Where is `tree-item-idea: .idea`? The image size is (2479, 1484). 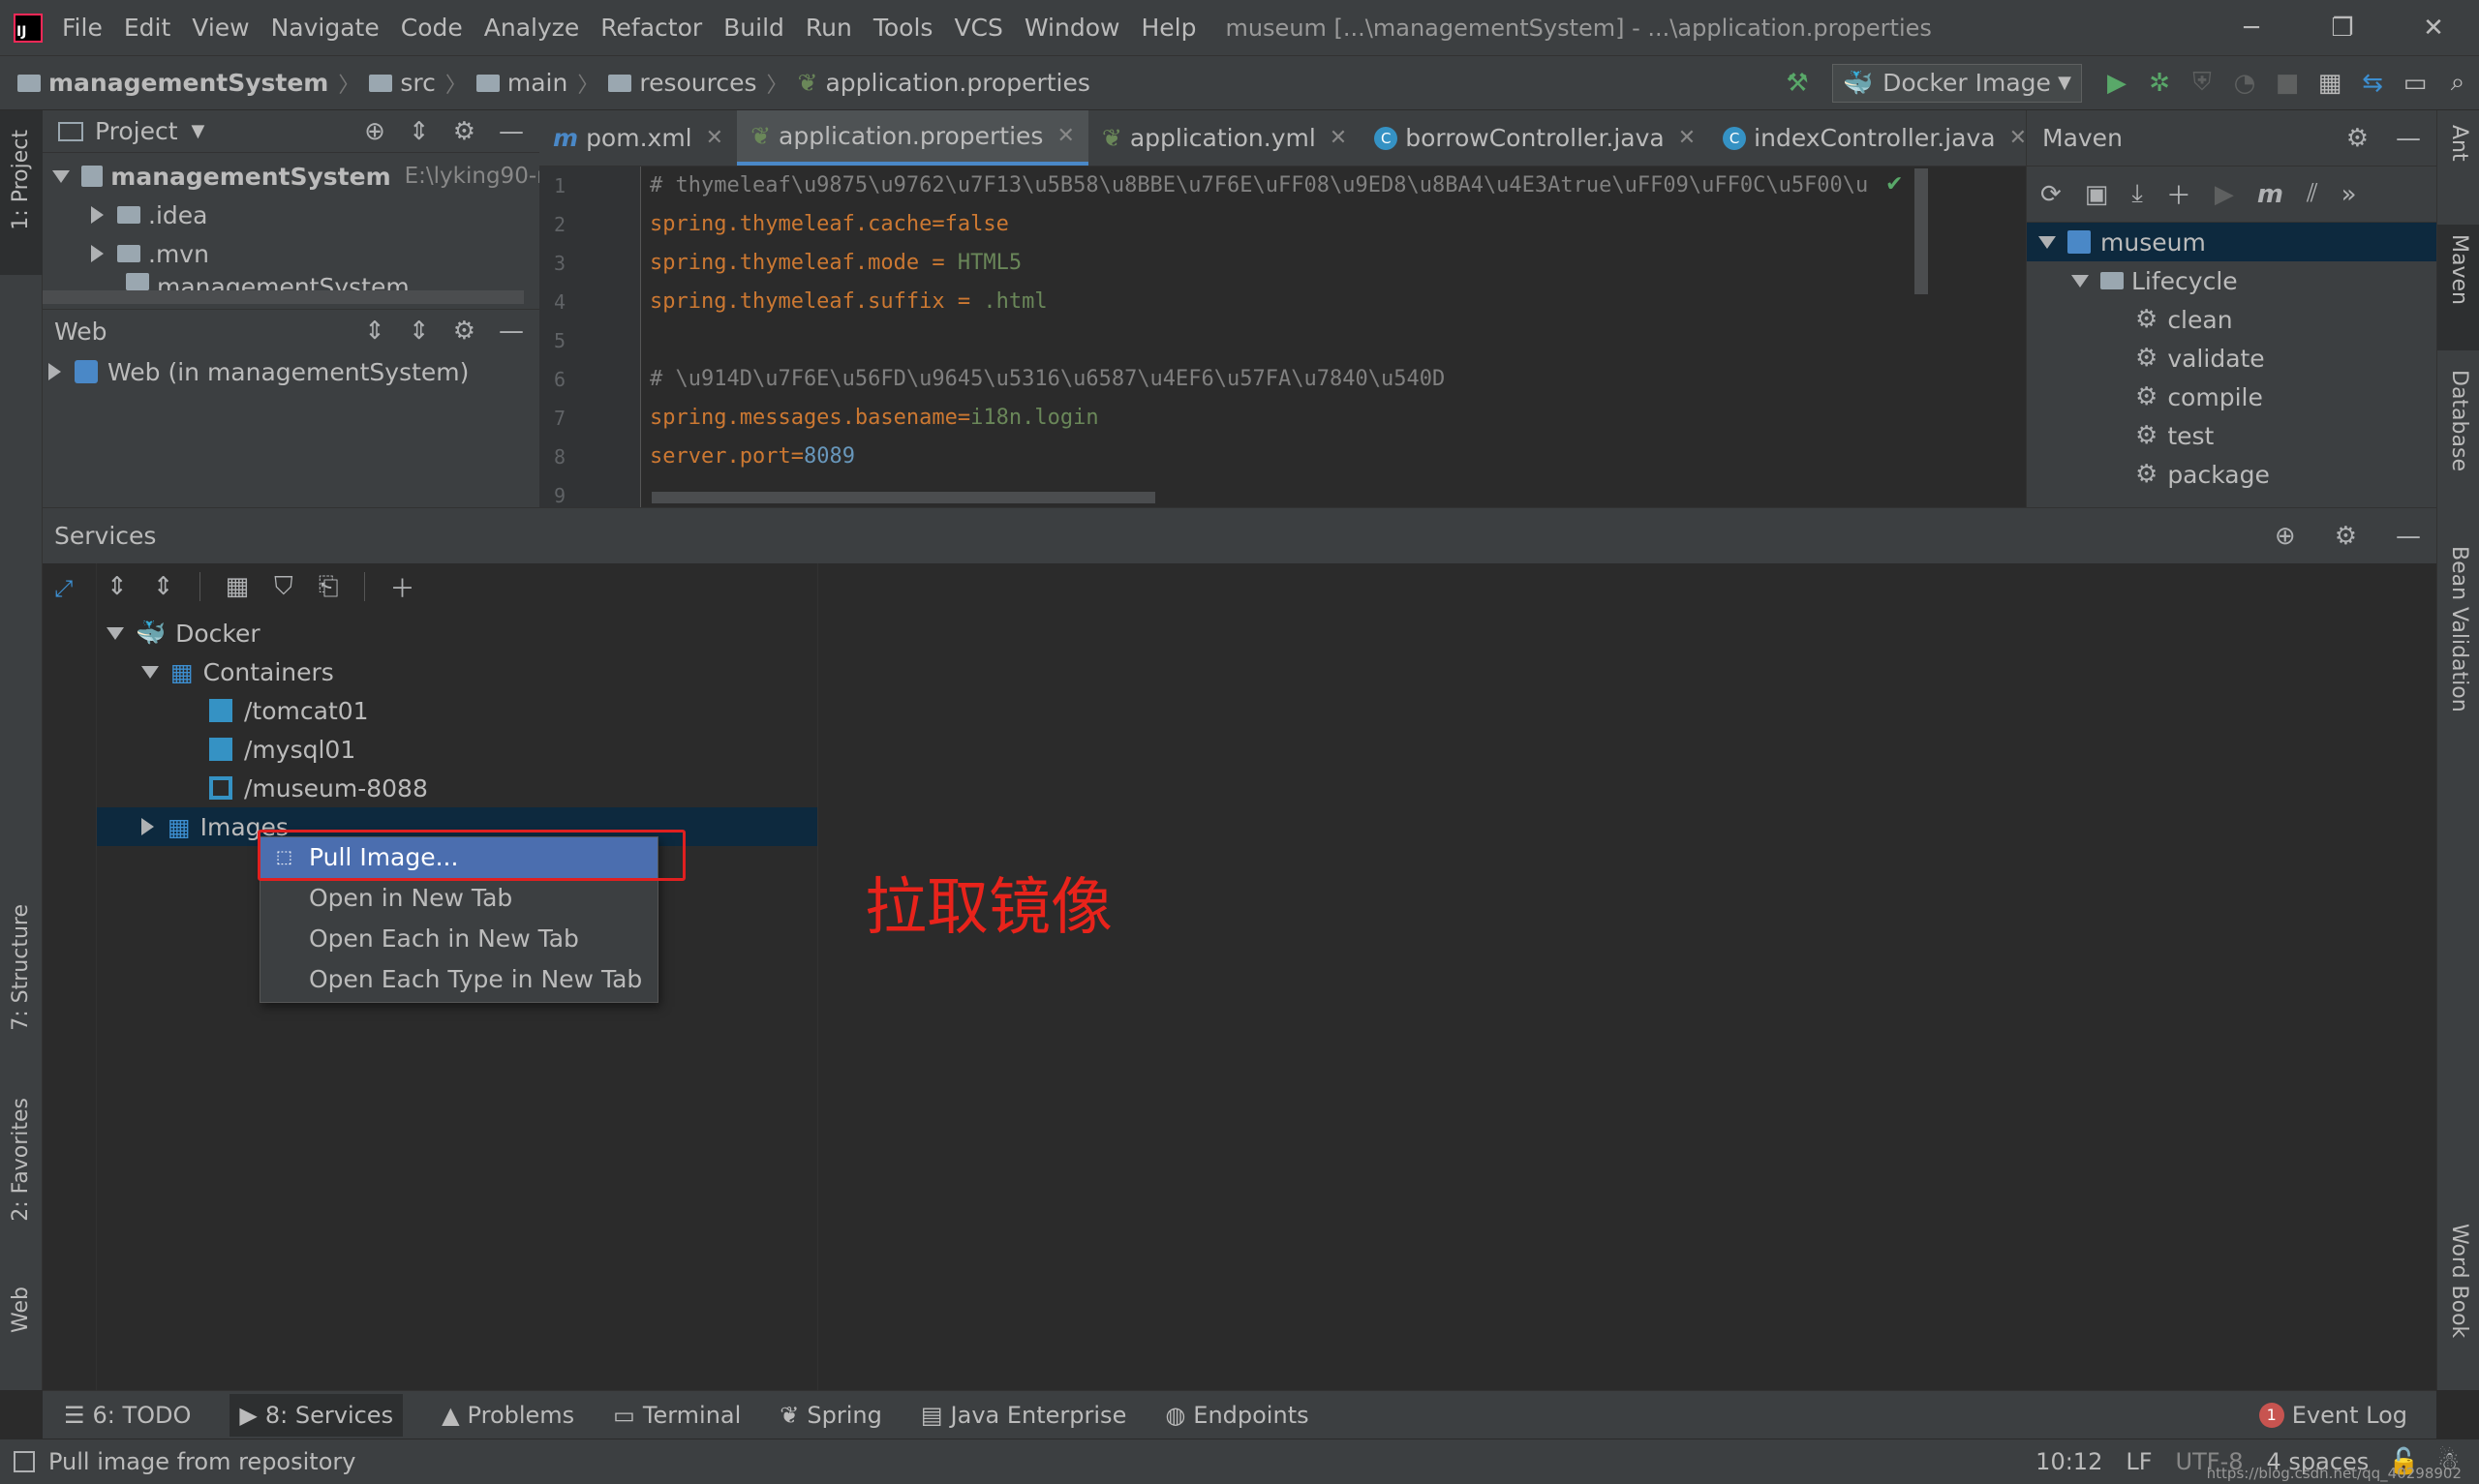 tree-item-idea: .idea is located at coordinates (295, 215).